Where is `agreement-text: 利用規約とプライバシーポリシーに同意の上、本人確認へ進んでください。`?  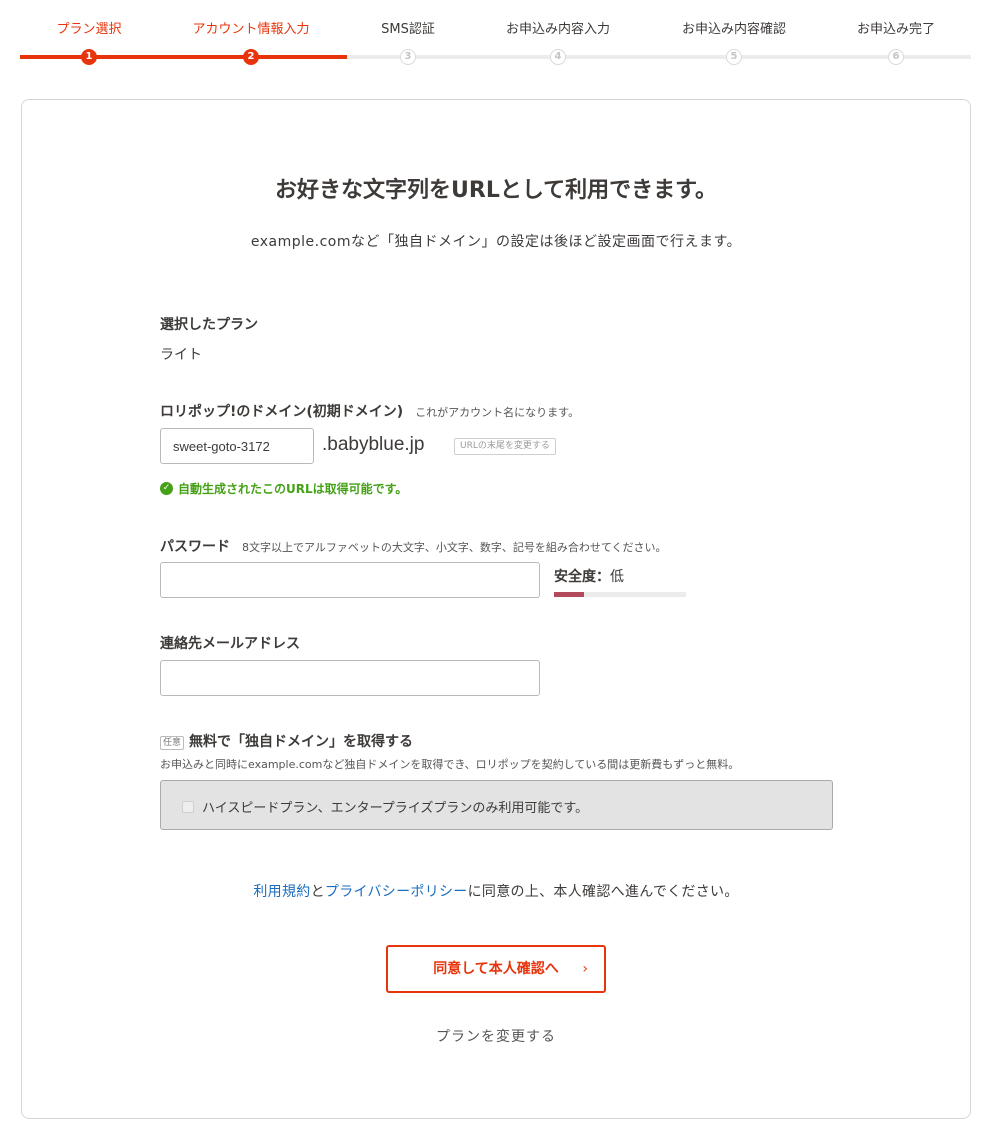 agreement-text: 利用規約とプライバシーポリシーに同意の上、本人確認へ進んでください。 is located at coordinates (496, 891).